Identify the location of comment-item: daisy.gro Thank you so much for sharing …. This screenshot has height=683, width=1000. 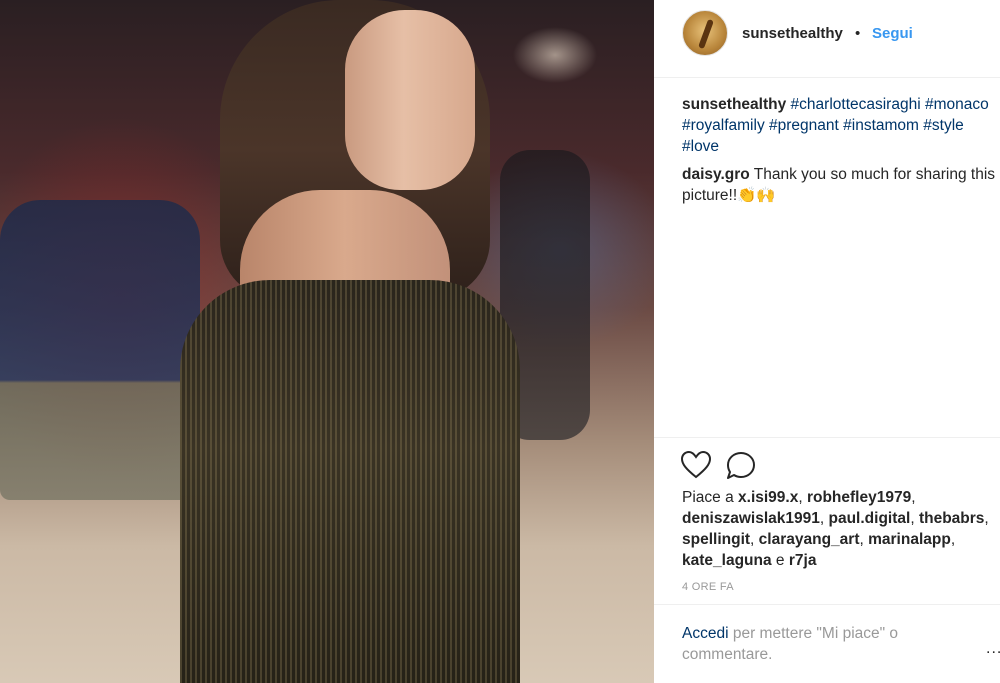
(840, 185).